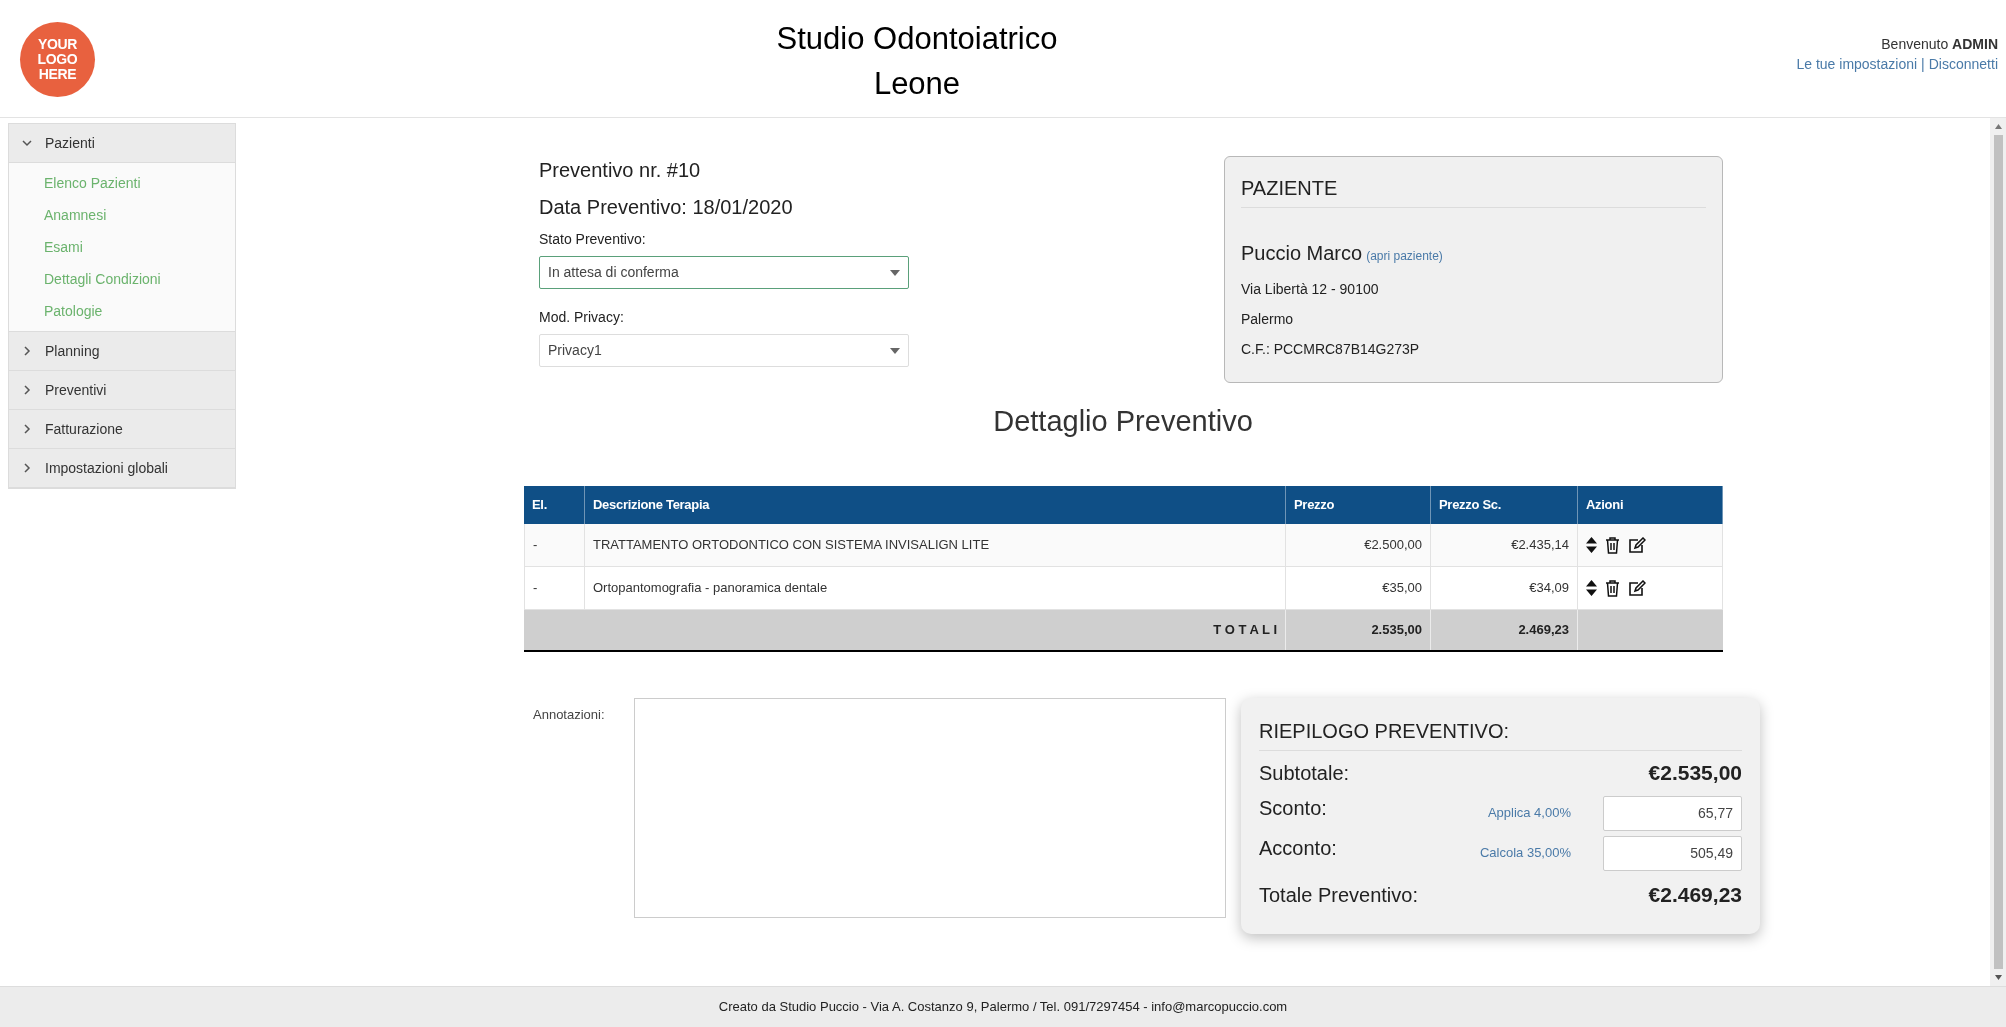 The image size is (2006, 1027). I want to click on totals-label: T O T A L I, so click(905, 630).